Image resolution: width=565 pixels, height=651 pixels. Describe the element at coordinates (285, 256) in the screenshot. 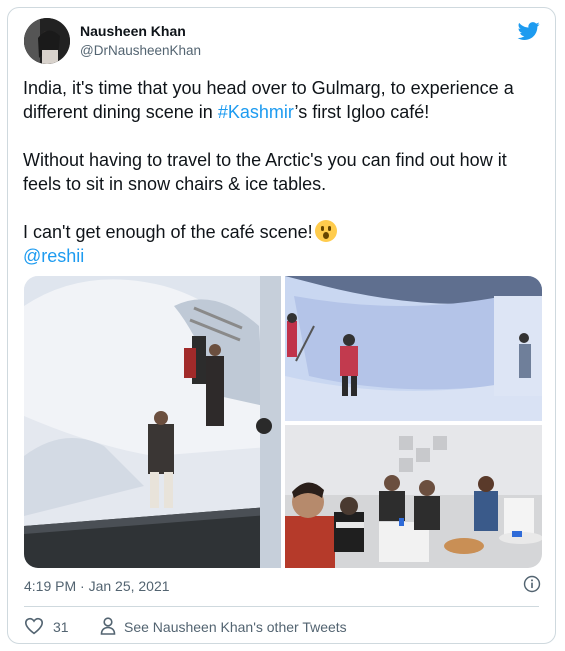

I see `mention-link: @reshii` at that location.